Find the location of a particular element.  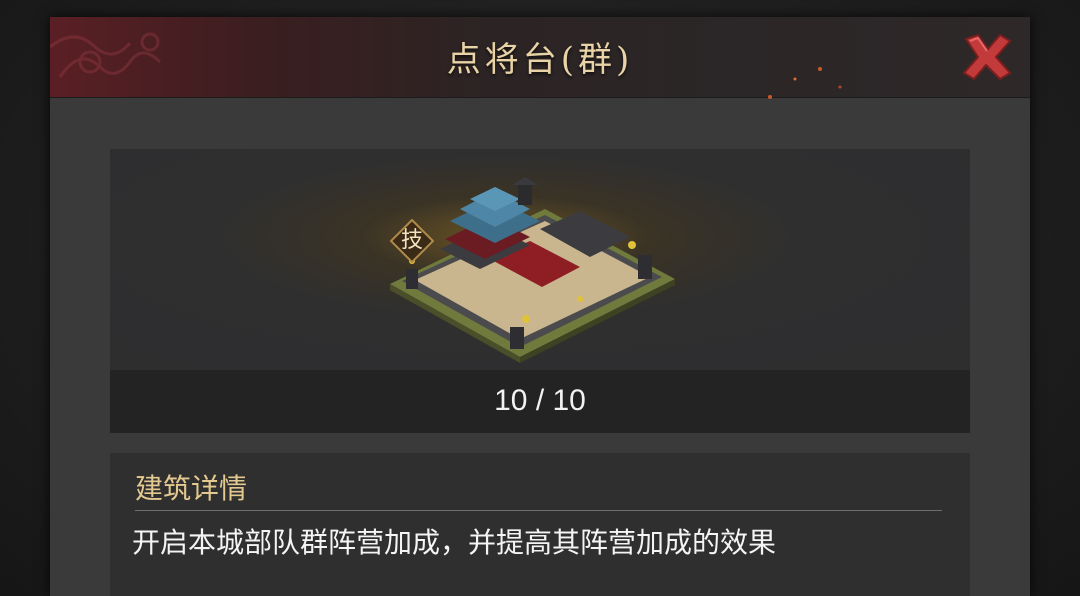

dialog-title: 点将台(群) is located at coordinates (540, 60).